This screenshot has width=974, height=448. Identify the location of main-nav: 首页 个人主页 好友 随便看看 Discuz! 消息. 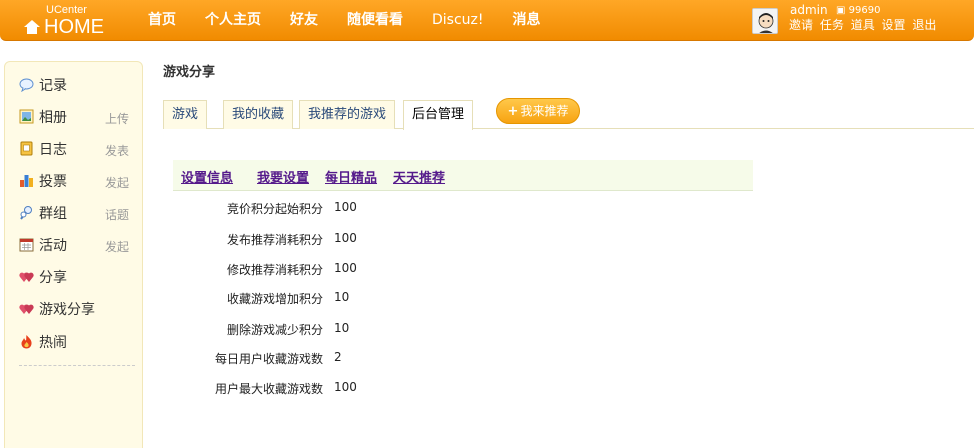
(359, 20).